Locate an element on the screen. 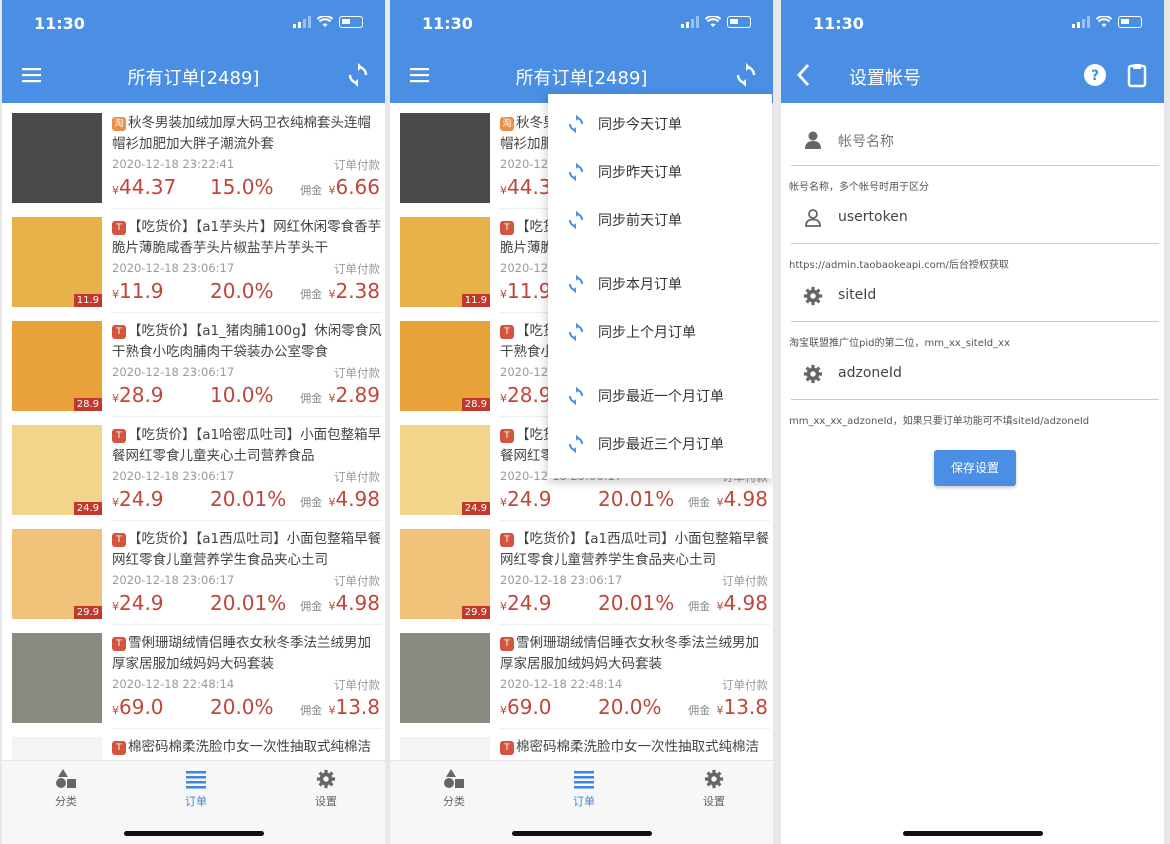 Image resolution: width=1170 pixels, height=844 pixels. page-title: 设置帐号 is located at coordinates (885, 78).